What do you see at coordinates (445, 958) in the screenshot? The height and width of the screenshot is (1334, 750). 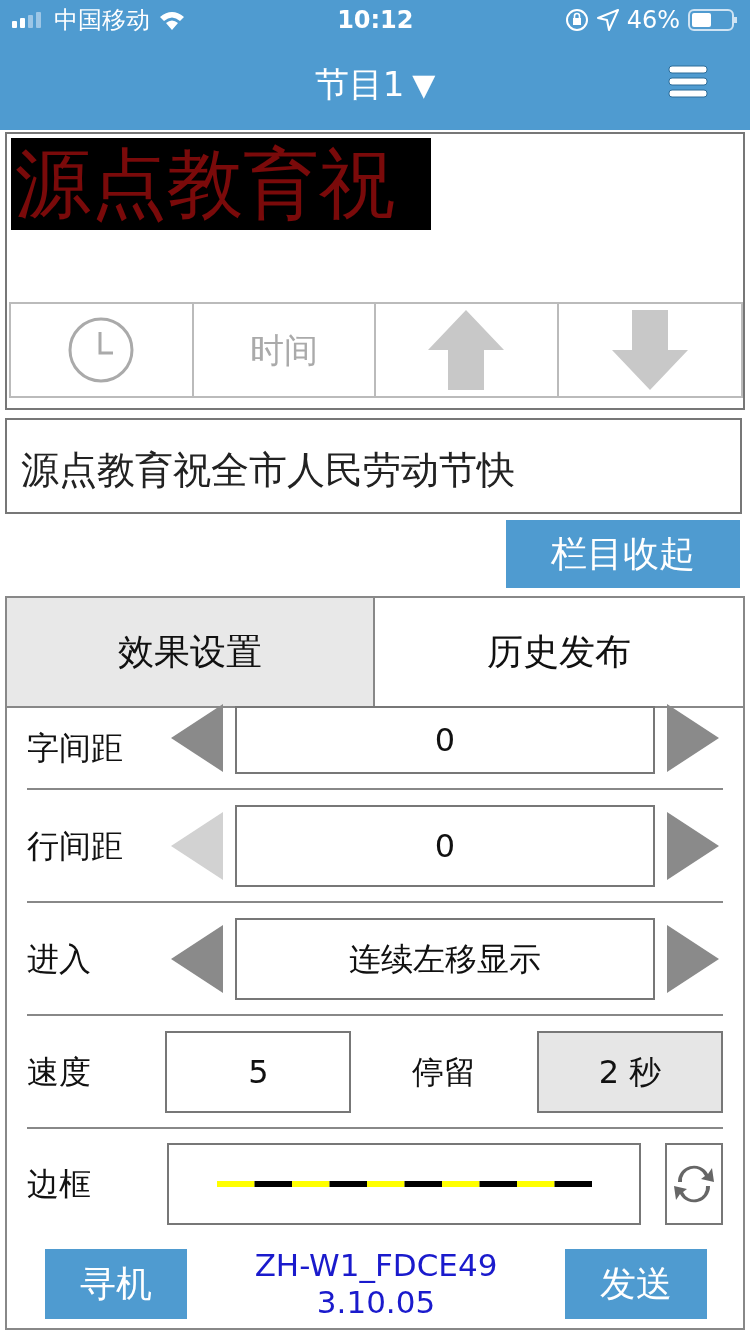 I see `value-field: 连续左移显示` at bounding box center [445, 958].